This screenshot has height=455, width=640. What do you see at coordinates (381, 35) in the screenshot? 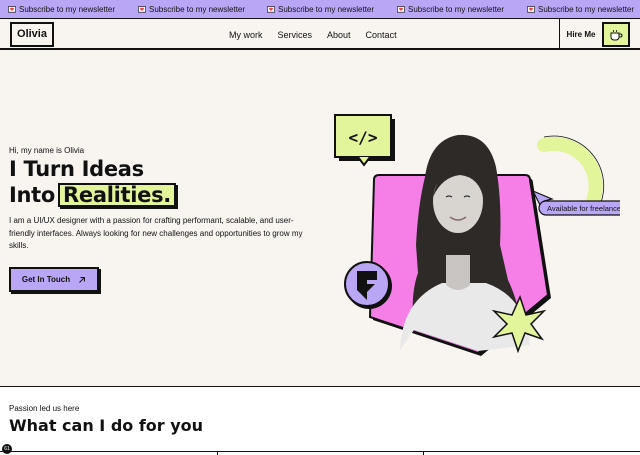
I see `nav-contact: Contact` at bounding box center [381, 35].